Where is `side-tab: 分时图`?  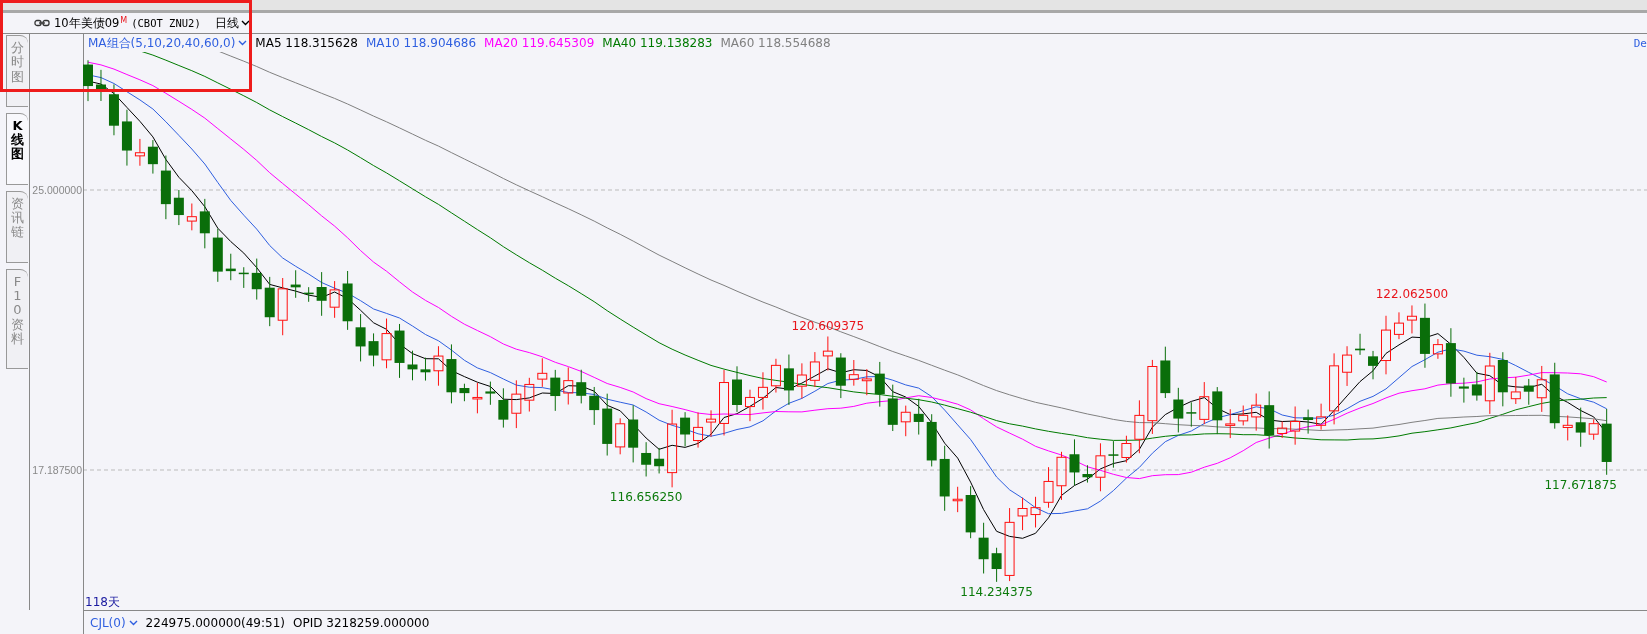
side-tab: 分时图 is located at coordinates (17, 71).